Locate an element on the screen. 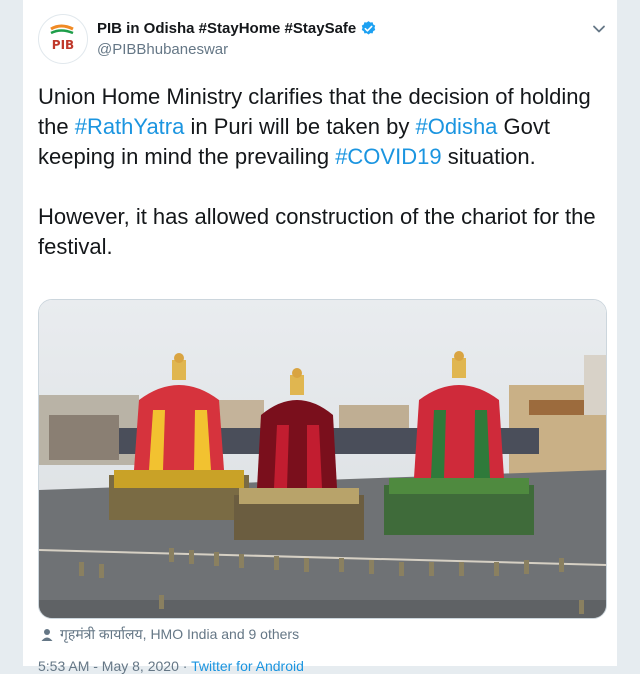  author-name-row: PIB in Odisha #StayHome #StaySafe is located at coordinates (237, 28).